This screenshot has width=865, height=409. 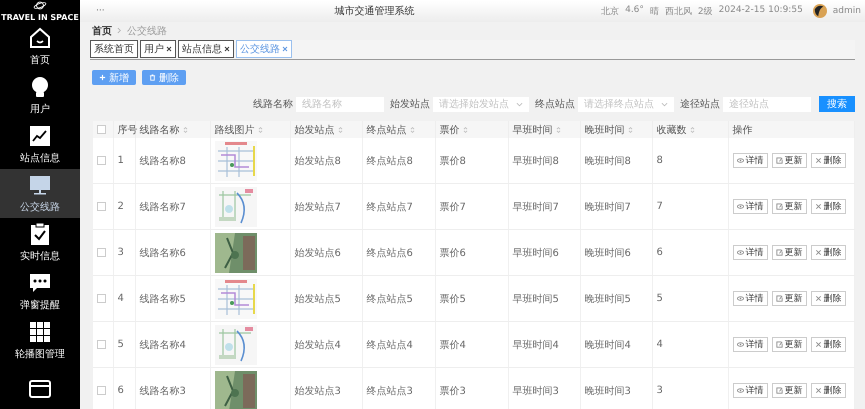 I want to click on table-cell: 晚班时间3, so click(x=607, y=391).